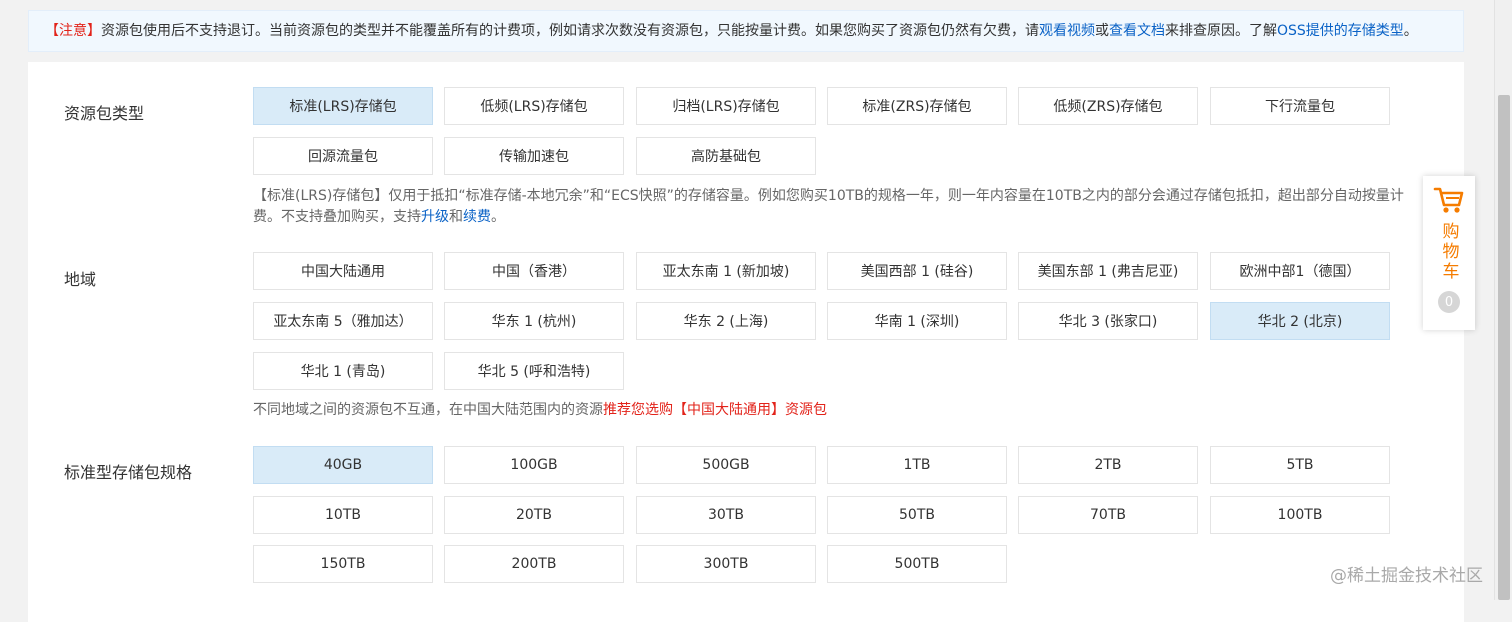 This screenshot has height=622, width=1512. I want to click on package-type-option: 低频(LRS)存储包, so click(534, 106).